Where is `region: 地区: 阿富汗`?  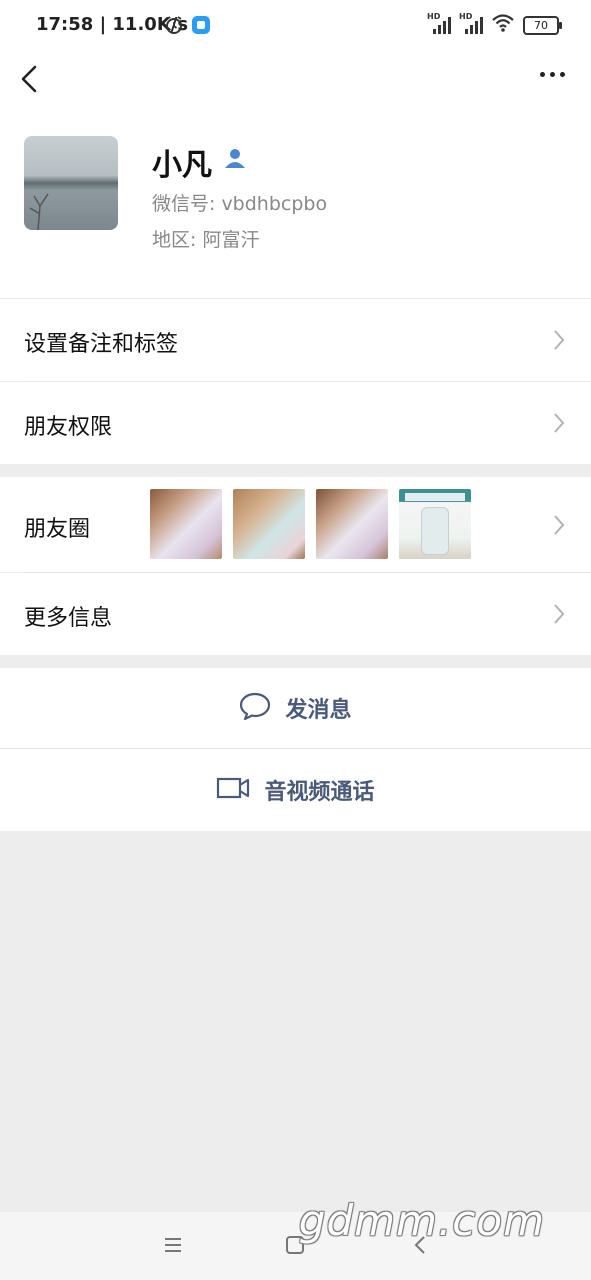 region: 地区: 阿富汗 is located at coordinates (206, 240).